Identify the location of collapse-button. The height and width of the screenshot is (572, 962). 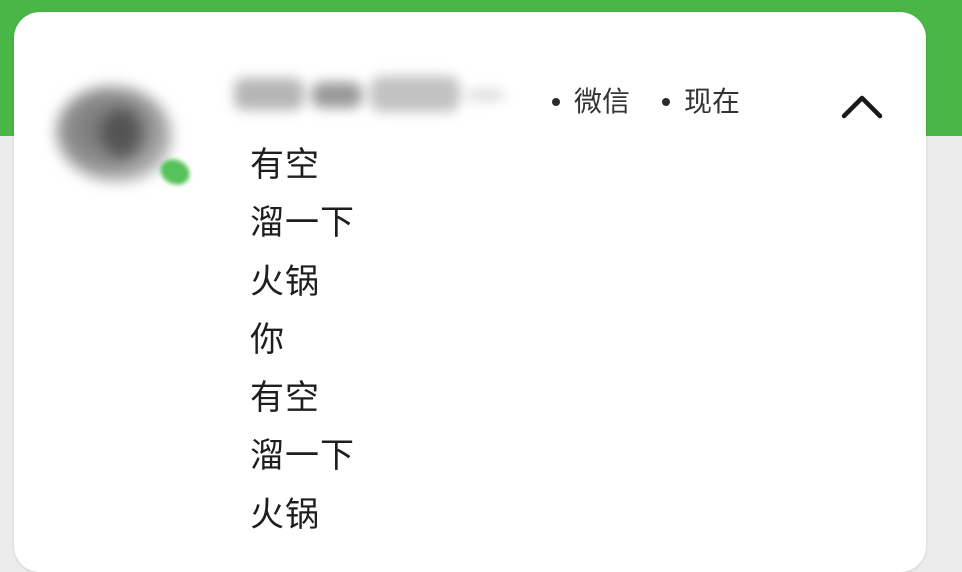
(862, 106).